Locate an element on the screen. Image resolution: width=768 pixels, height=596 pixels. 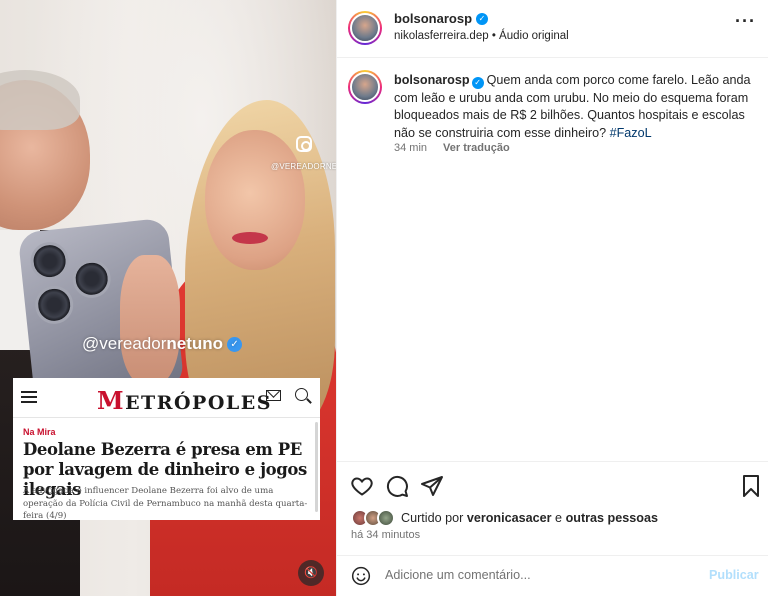
original-audio-link: Áudio original is located at coordinates (534, 36).